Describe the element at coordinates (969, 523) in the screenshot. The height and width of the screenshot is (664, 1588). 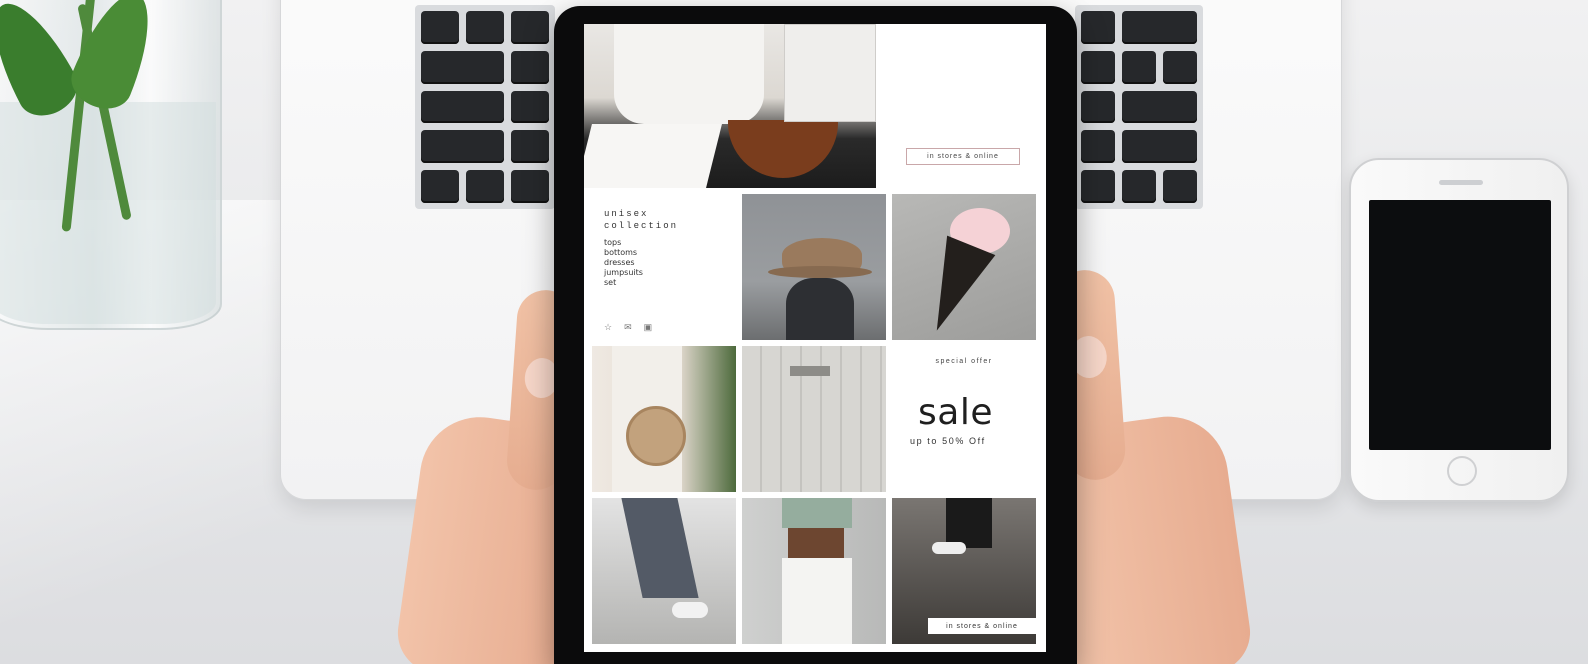
I see `legs` at that location.